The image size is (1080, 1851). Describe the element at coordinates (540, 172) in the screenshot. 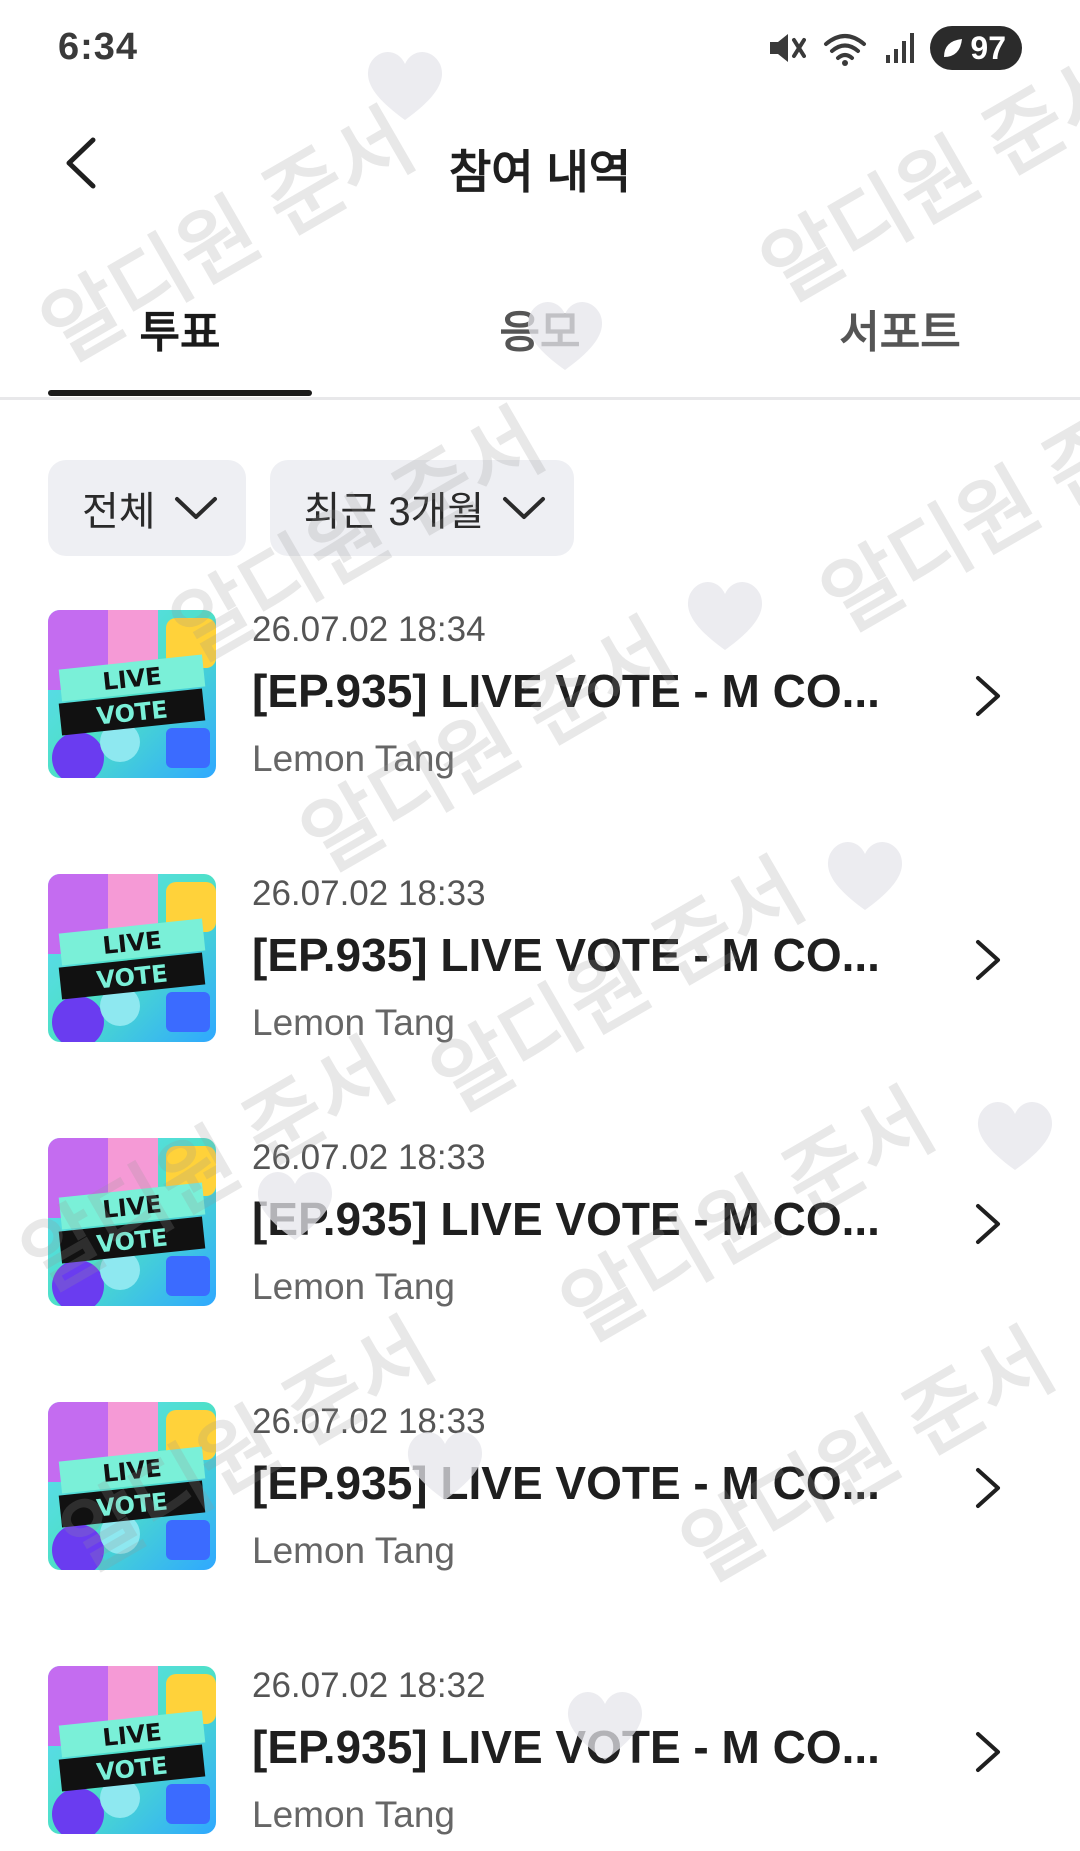

I see `page-title: 참여 내역` at that location.